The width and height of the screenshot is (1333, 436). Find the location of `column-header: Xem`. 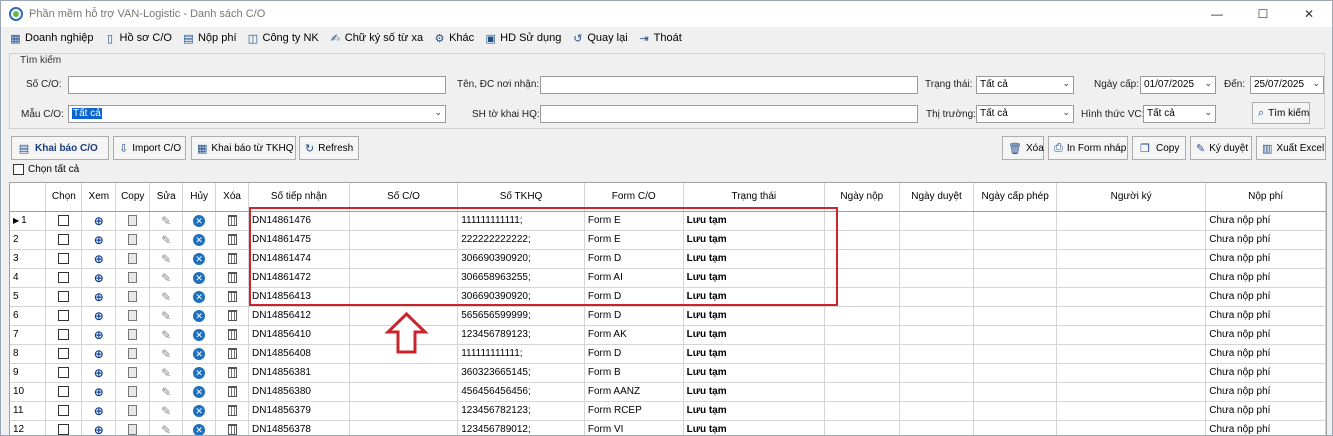

column-header: Xem is located at coordinates (99, 197).